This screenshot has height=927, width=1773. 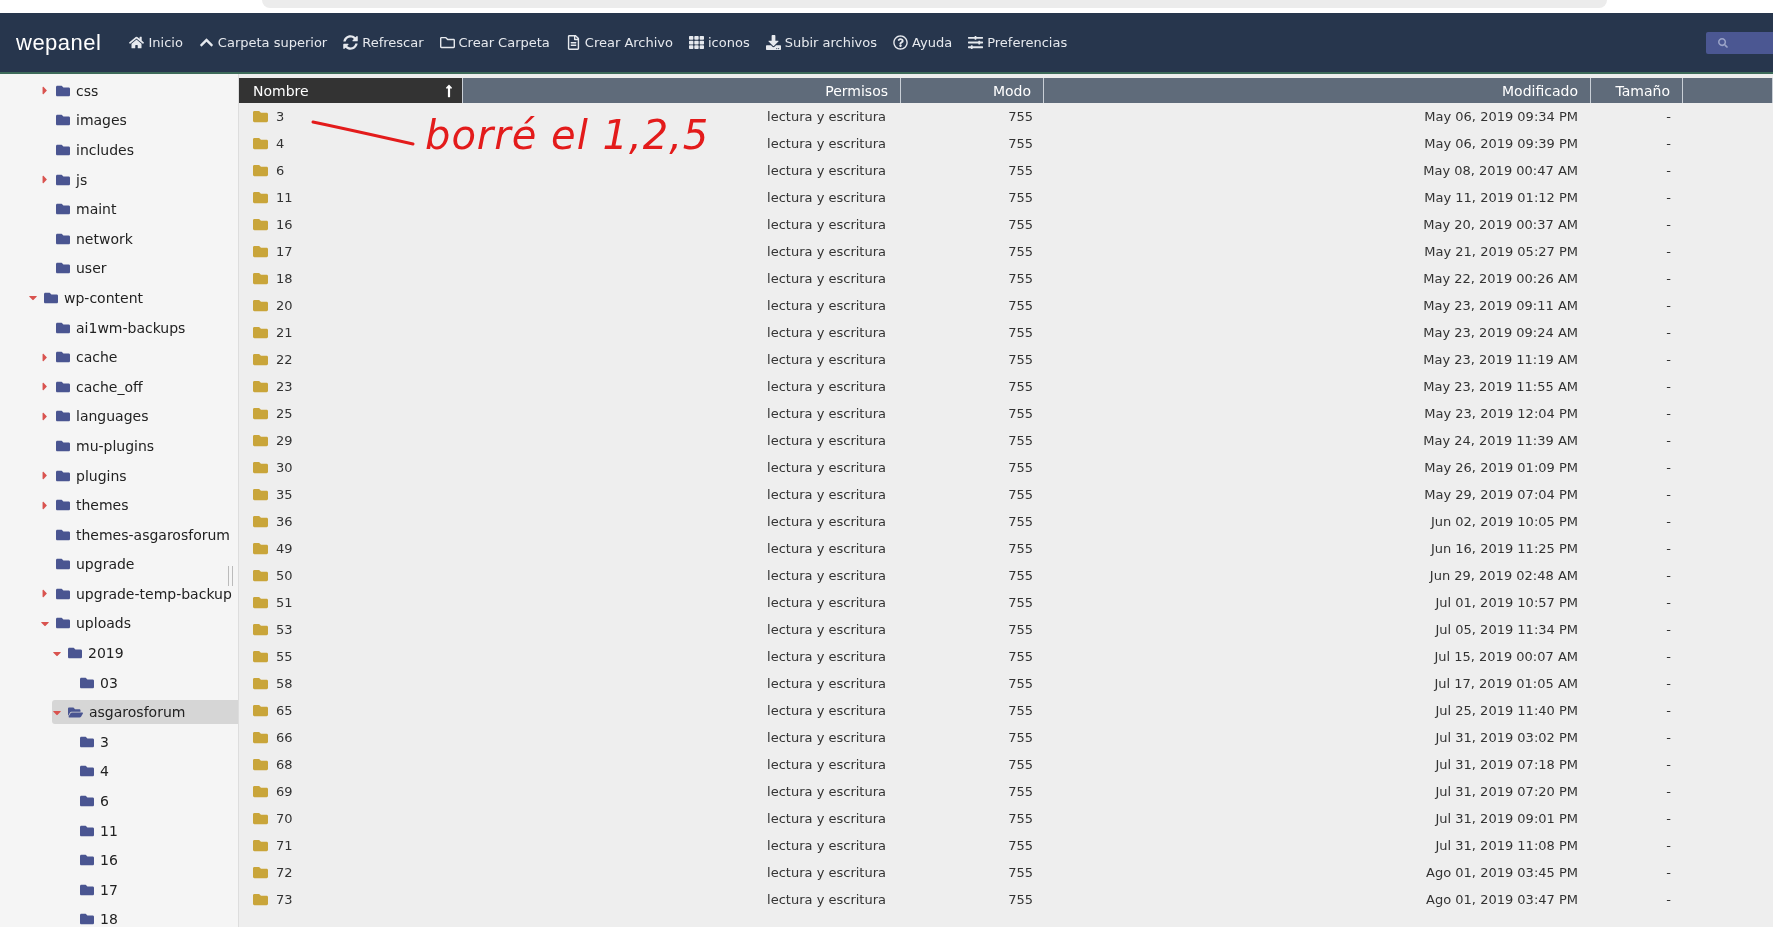 What do you see at coordinates (156, 42) in the screenshot?
I see `toolbar-button: Inicio` at bounding box center [156, 42].